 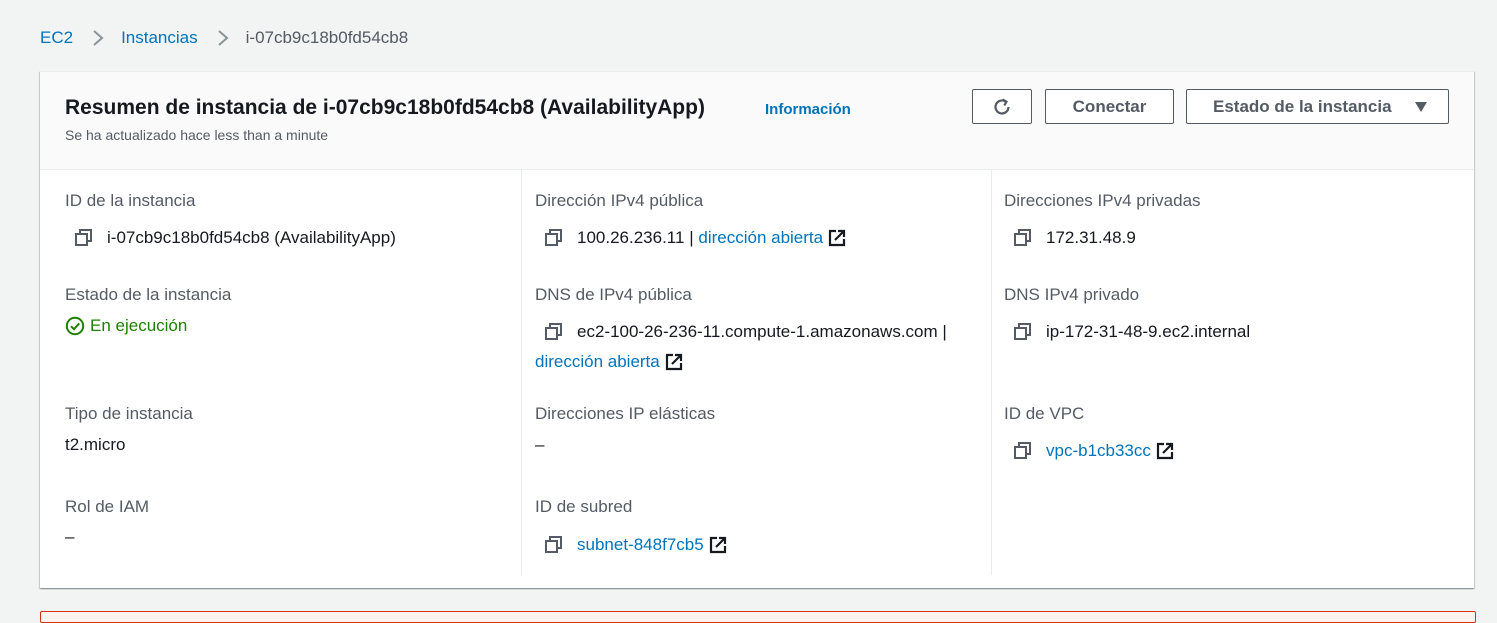 What do you see at coordinates (148, 294) in the screenshot?
I see `instance-state-label: Estado de la instancia` at bounding box center [148, 294].